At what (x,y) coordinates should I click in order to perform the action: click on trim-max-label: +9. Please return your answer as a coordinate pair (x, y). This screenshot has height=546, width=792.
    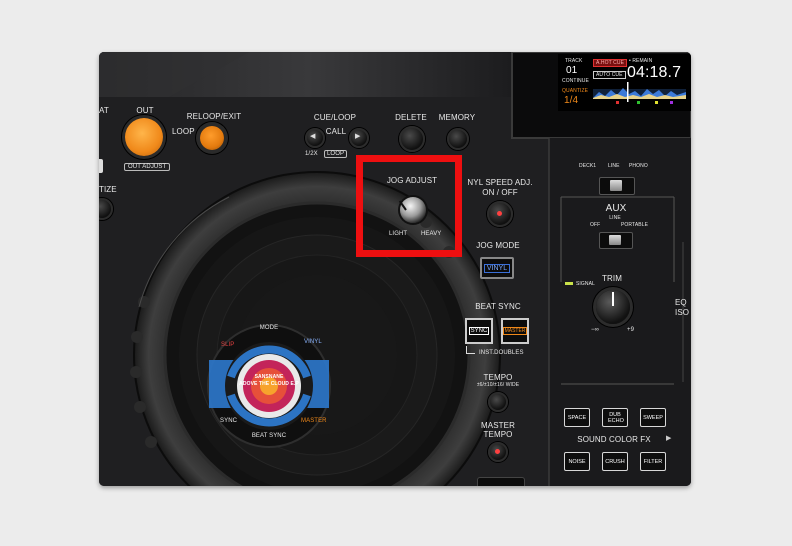
    Looking at the image, I should click on (631, 330).